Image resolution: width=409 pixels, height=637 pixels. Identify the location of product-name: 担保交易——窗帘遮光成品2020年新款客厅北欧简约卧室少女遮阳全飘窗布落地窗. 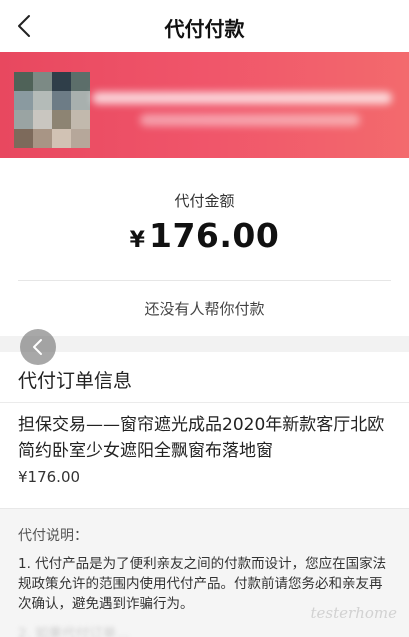
(205, 438).